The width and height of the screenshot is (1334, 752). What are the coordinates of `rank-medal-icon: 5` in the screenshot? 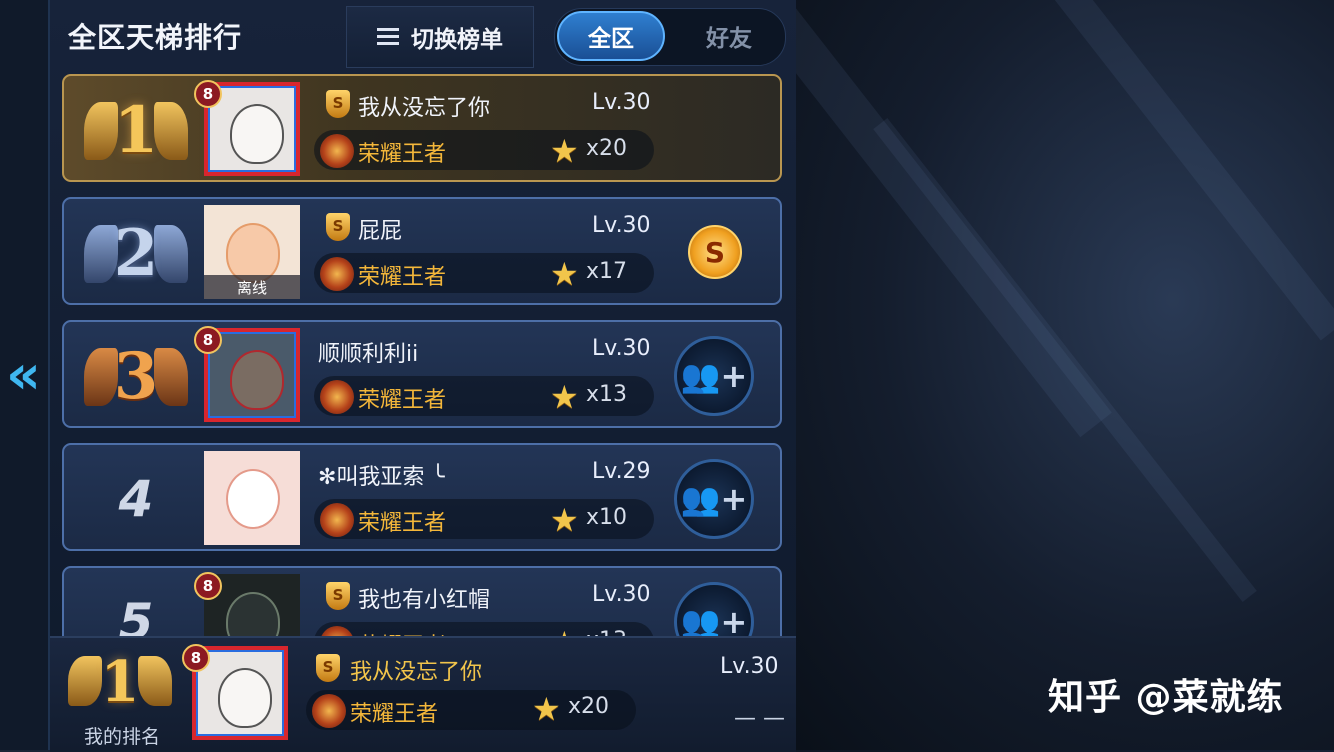 It's located at (136, 606).